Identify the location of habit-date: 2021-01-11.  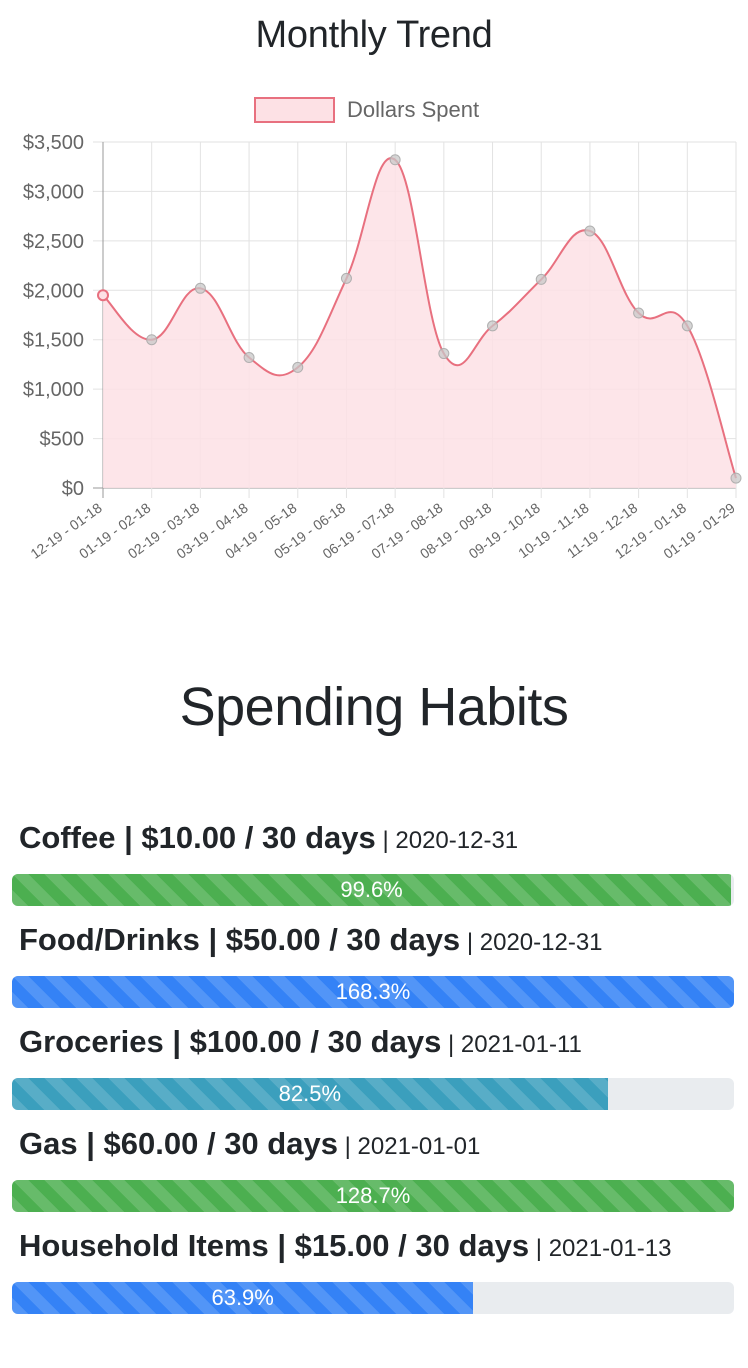
(521, 1044).